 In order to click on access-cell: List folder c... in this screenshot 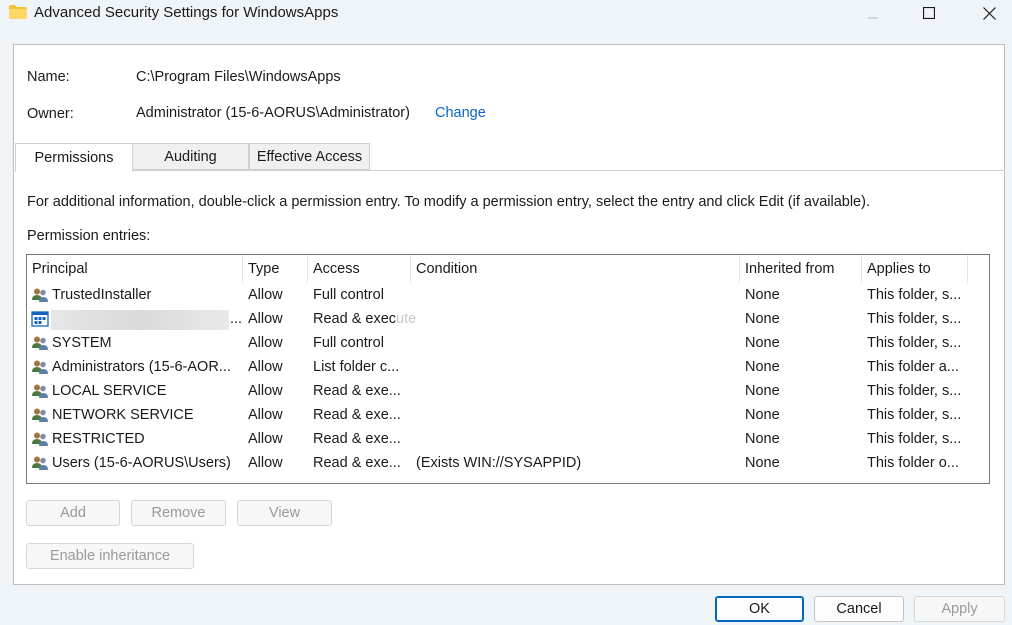, I will do `click(356, 367)`.